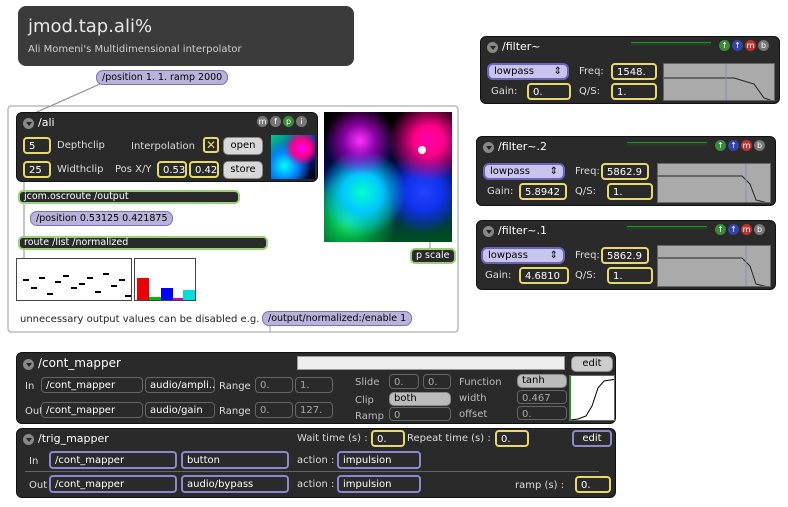 This screenshot has width=788, height=507. I want to click on position-output-message: /position 0.53125 0.421875, so click(102, 218).